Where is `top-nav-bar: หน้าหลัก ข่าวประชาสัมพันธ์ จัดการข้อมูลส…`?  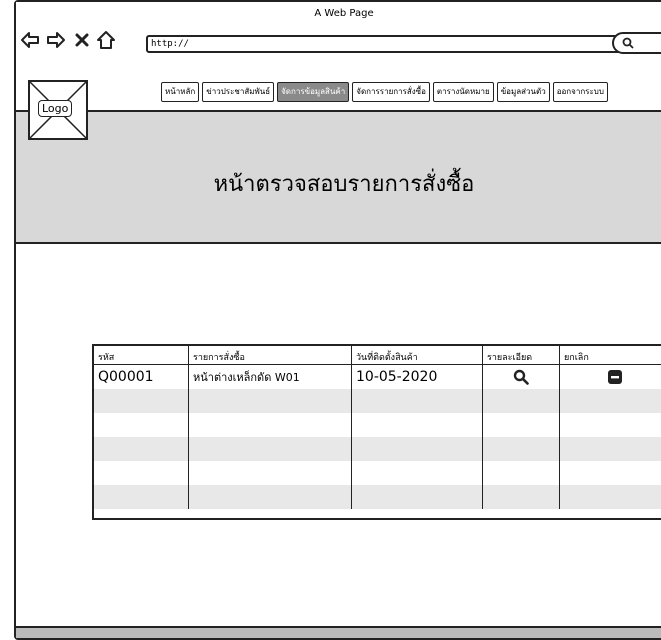
top-nav-bar: หน้าหลัก ข่าวประชาสัมพันธ์ จัดการข้อมูลส… is located at coordinates (338, 89).